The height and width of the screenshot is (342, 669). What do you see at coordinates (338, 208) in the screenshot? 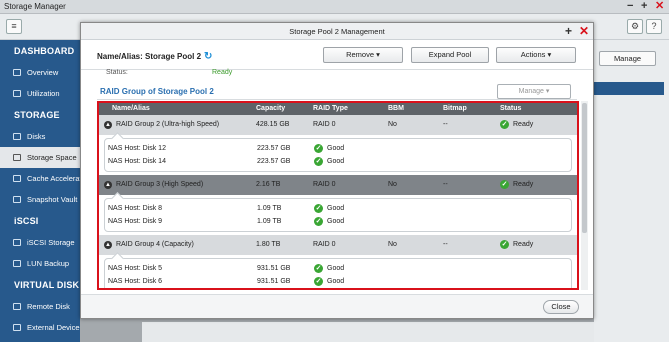
I see `disk-row: NAS Host: Disk 8 1.09 TB ✓ Good` at bounding box center [338, 208].